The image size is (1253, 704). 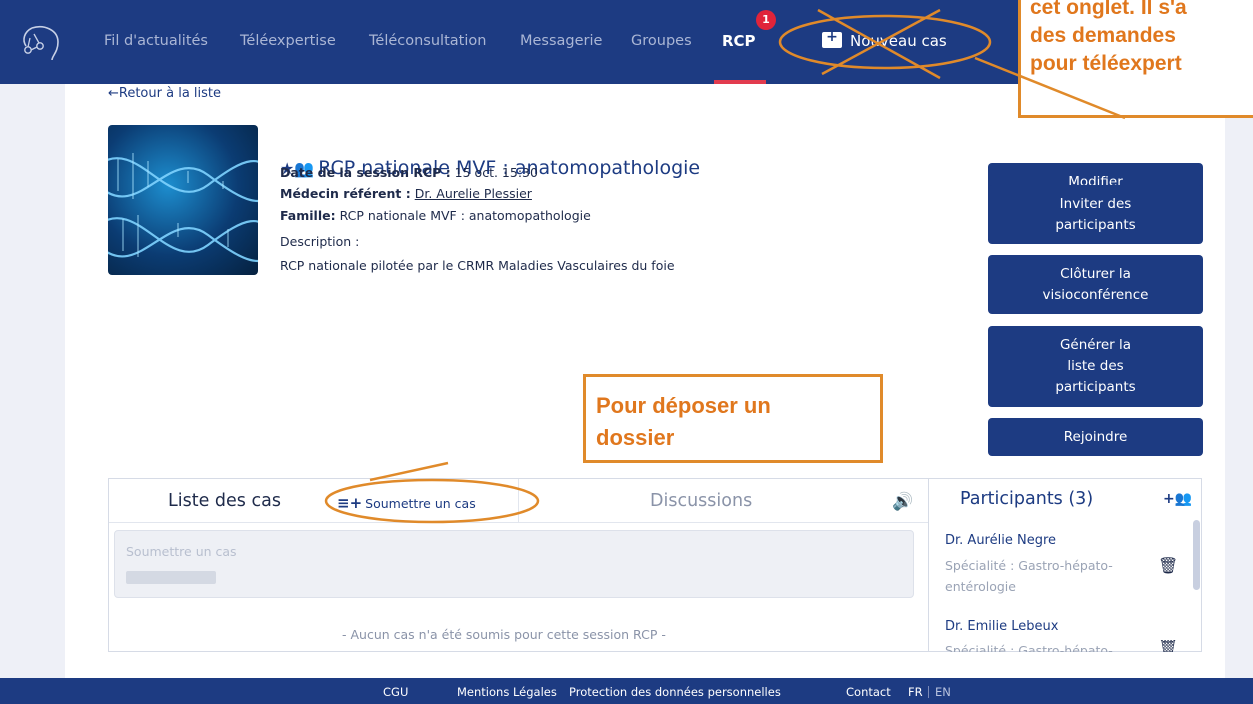 What do you see at coordinates (943, 692) in the screenshot?
I see `lang-en: EN` at bounding box center [943, 692].